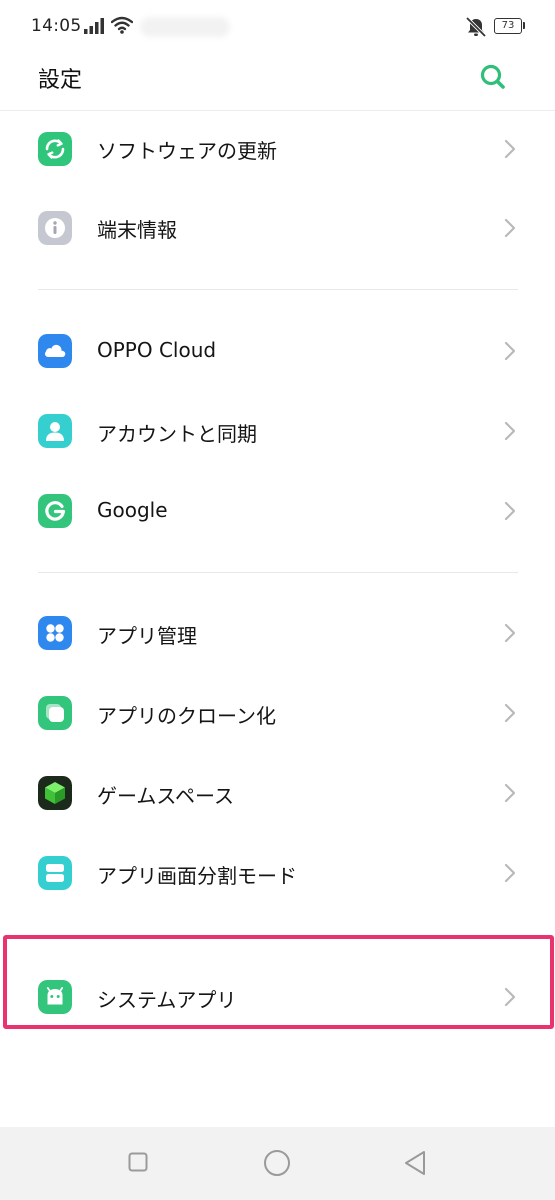 This screenshot has width=555, height=1200. What do you see at coordinates (277, 149) in the screenshot?
I see `list-item-software-update: ソフトウェアの更新` at bounding box center [277, 149].